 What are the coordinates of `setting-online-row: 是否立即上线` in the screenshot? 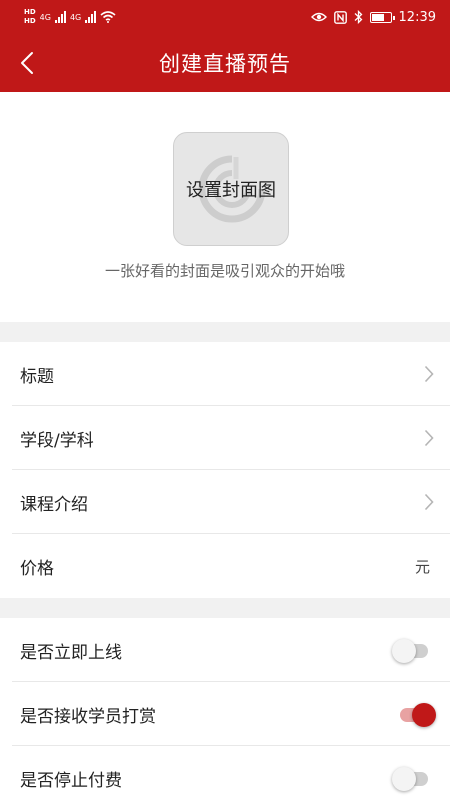 It's located at (225, 650).